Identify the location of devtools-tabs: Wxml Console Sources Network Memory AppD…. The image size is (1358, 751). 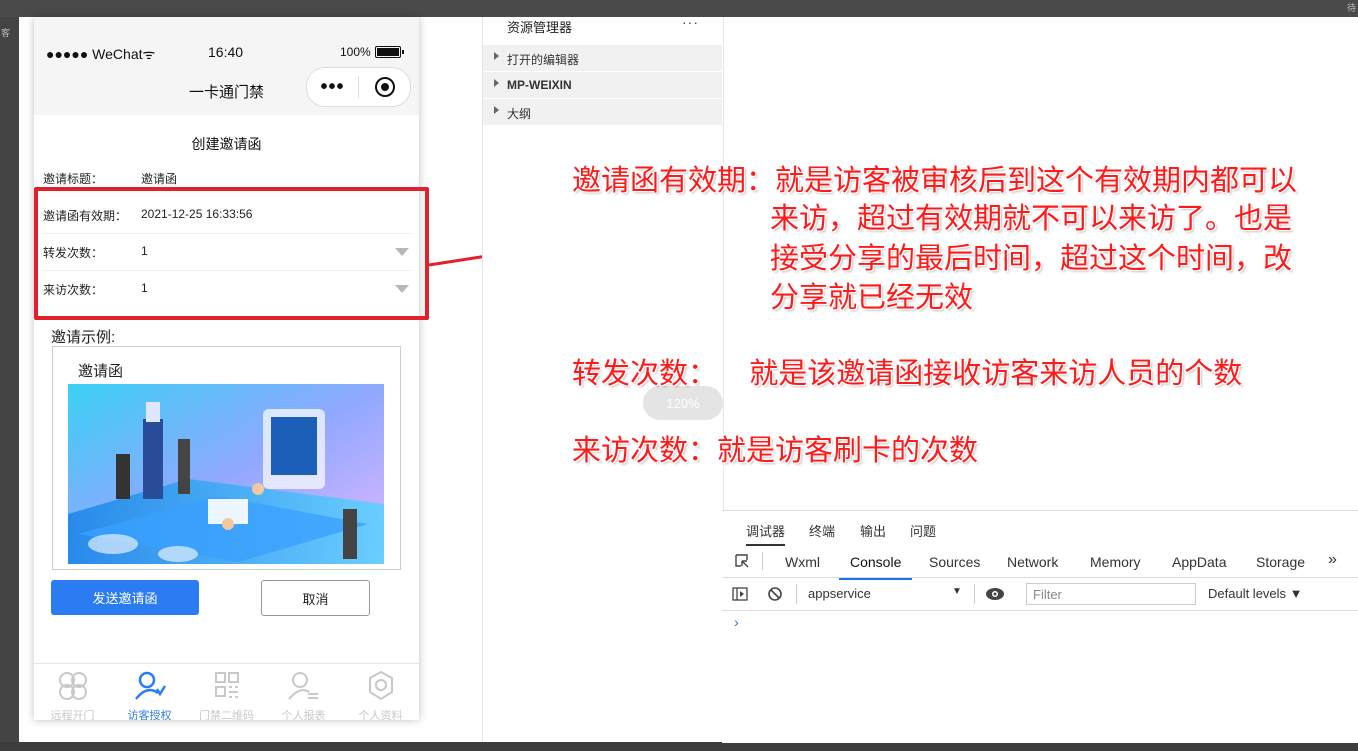
(1040, 562).